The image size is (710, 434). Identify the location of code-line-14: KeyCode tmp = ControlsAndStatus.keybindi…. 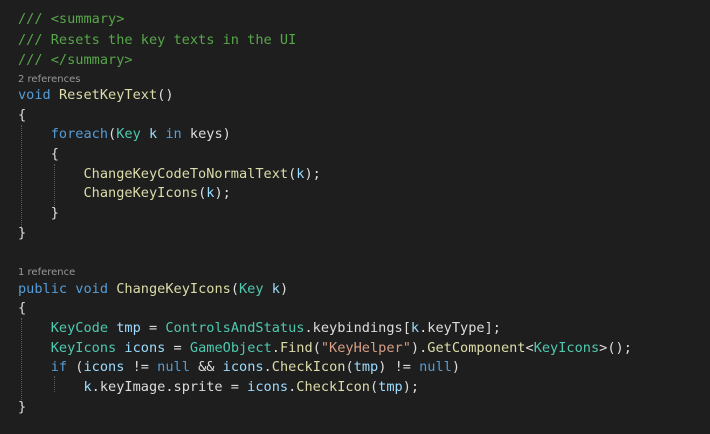
(259, 328).